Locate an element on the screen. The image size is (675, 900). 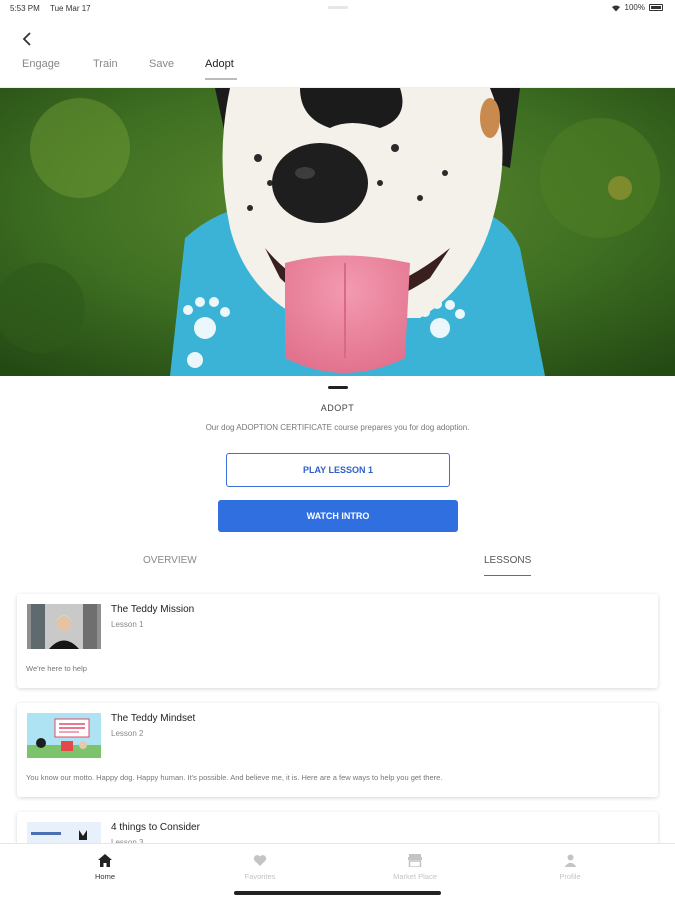
back-button is located at coordinates (27, 39).